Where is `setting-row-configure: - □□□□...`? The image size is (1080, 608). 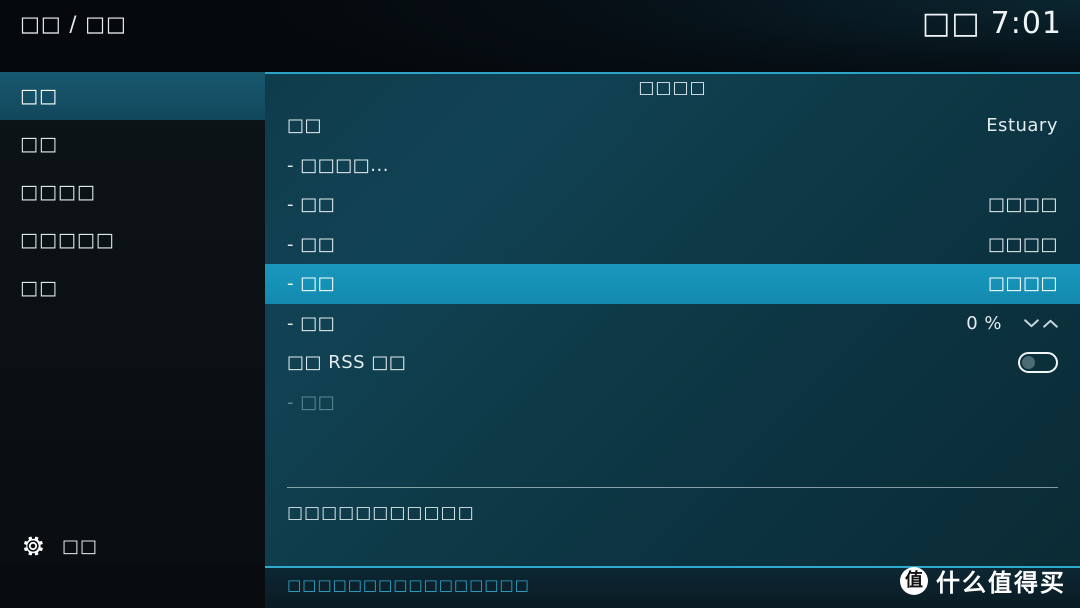
setting-row-configure: - □□□□... is located at coordinates (672, 166).